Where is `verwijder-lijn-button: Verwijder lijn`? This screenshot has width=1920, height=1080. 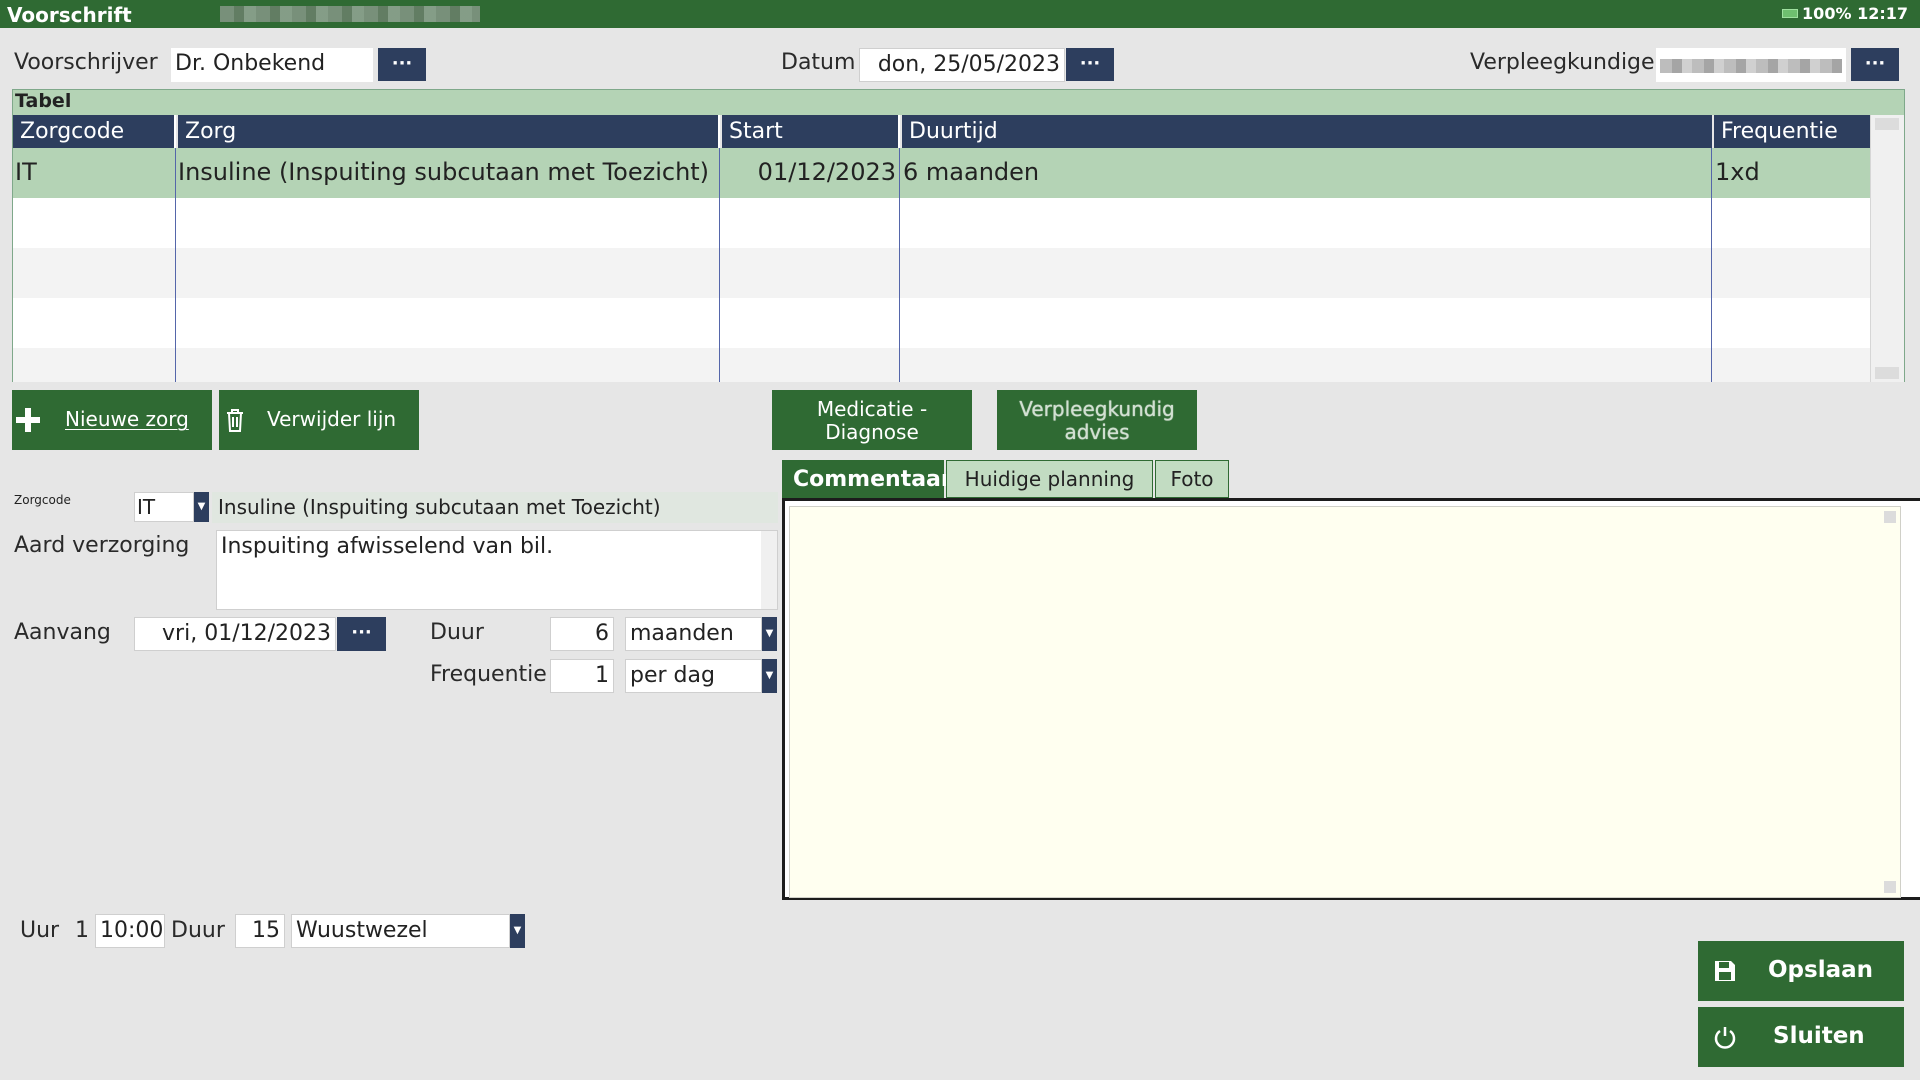 verwijder-lijn-button: Verwijder lijn is located at coordinates (319, 420).